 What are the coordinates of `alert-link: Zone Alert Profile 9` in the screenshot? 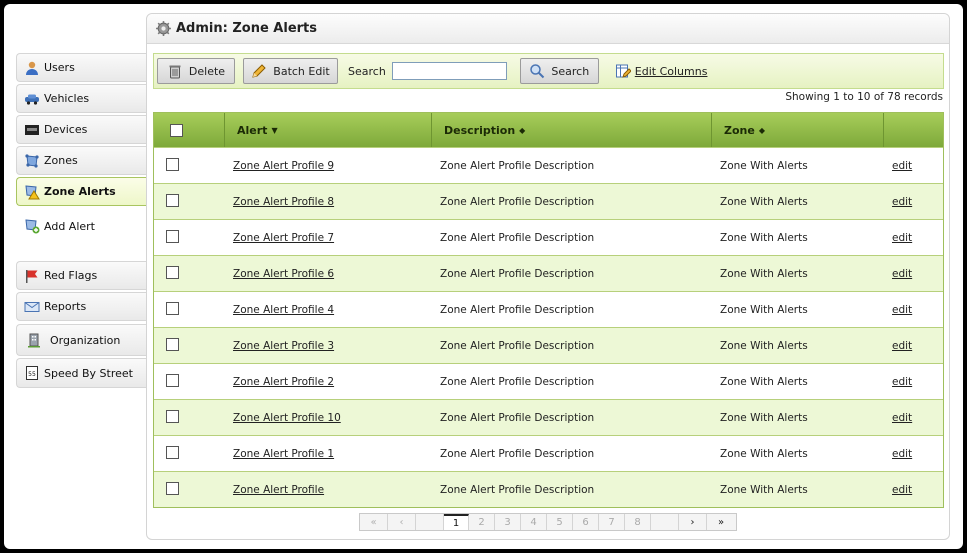 It's located at (283, 166).